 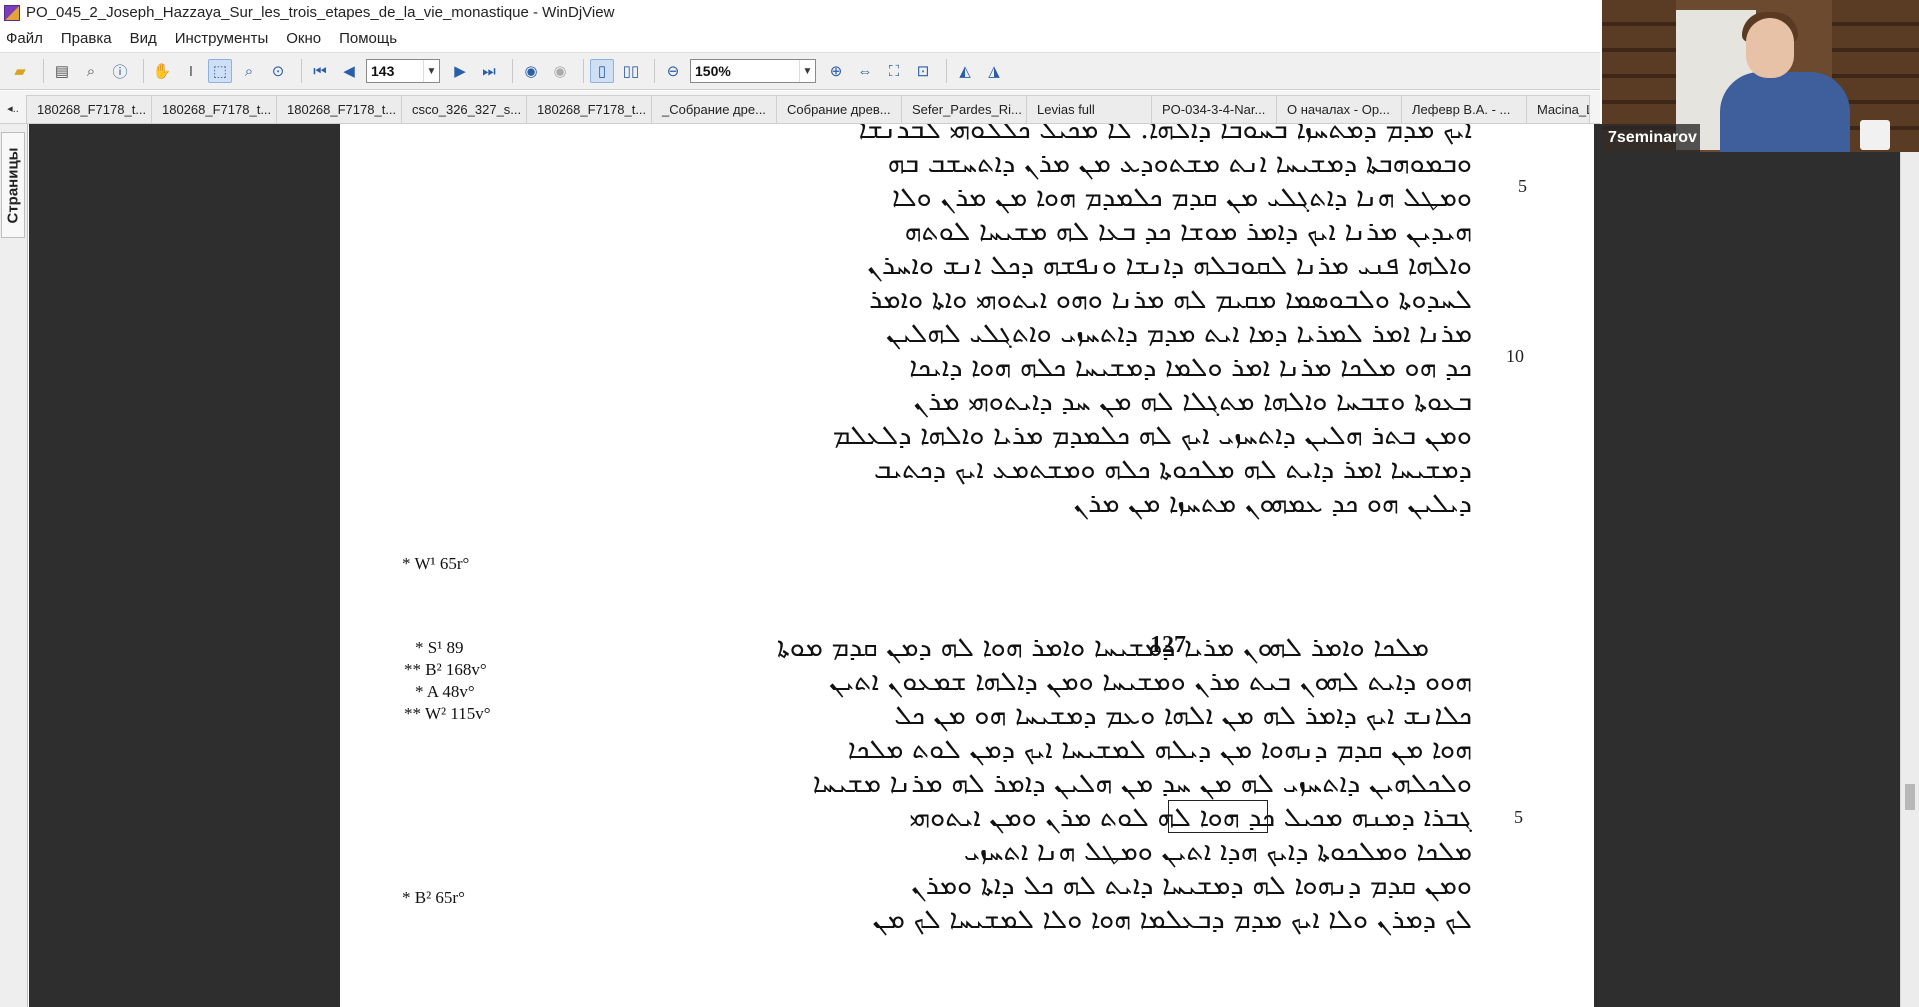 What do you see at coordinates (560, 71) in the screenshot?
I see `forward-icon: ◉` at bounding box center [560, 71].